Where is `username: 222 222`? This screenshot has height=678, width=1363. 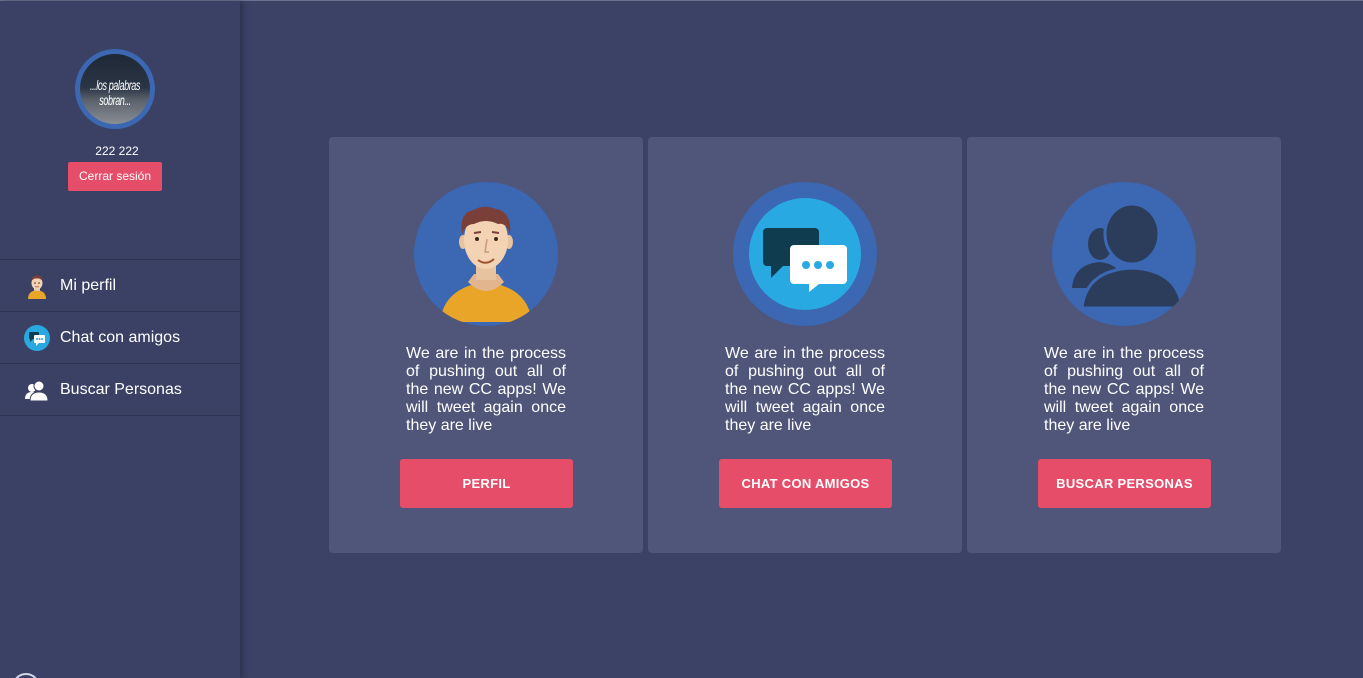
username: 222 222 is located at coordinates (117, 151).